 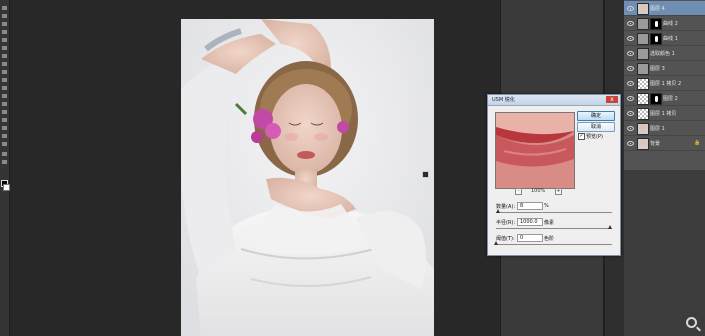 What do you see at coordinates (505, 239) in the screenshot?
I see `threshold-label: 阈值(T):` at bounding box center [505, 239].